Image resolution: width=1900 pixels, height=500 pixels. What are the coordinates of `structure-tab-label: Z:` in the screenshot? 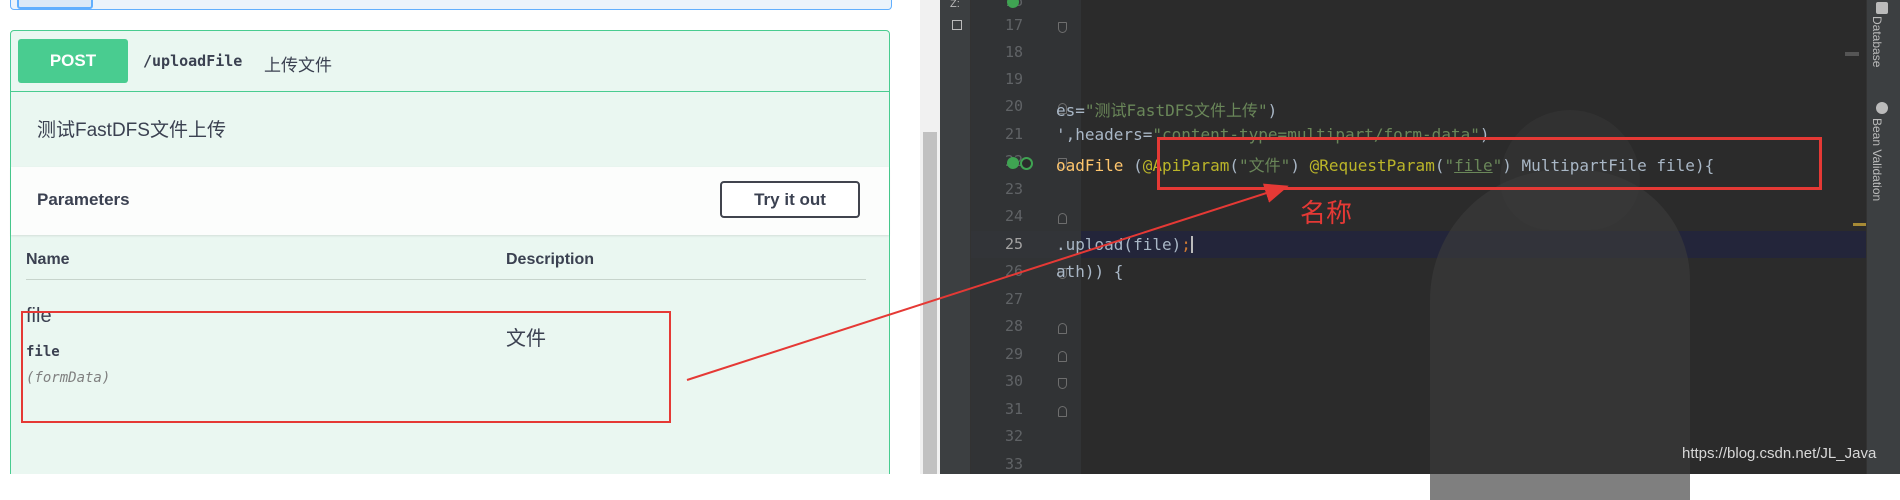 It's located at (955, 5).